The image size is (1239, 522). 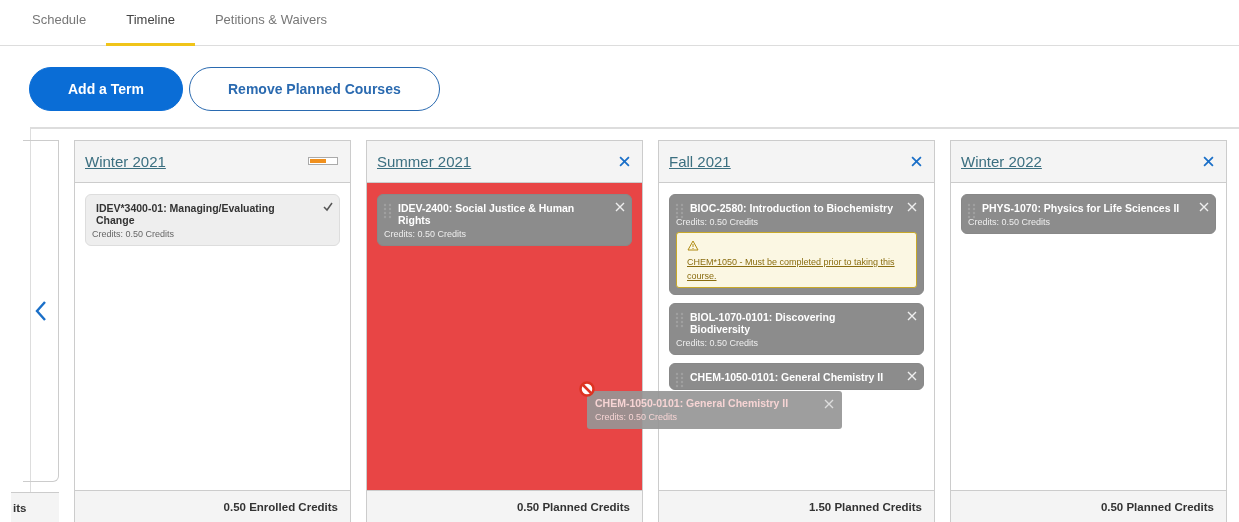 What do you see at coordinates (212, 506) in the screenshot?
I see `term-credits: 0.50 Enrolled Credits` at bounding box center [212, 506].